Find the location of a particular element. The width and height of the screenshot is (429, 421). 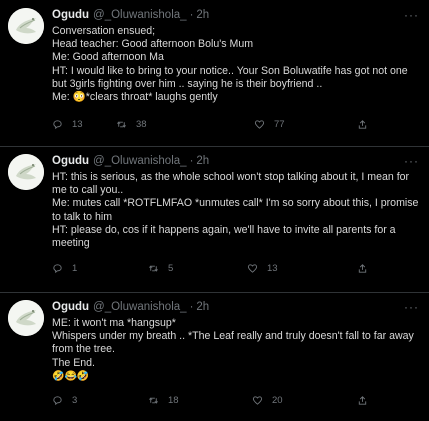

reply-count: 1 is located at coordinates (75, 268).